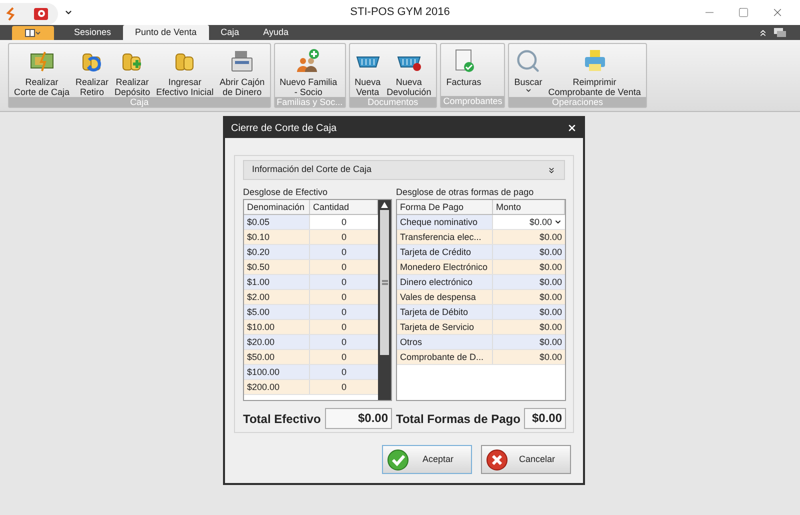 The image size is (800, 515). I want to click on menu-icon, so click(33, 33).